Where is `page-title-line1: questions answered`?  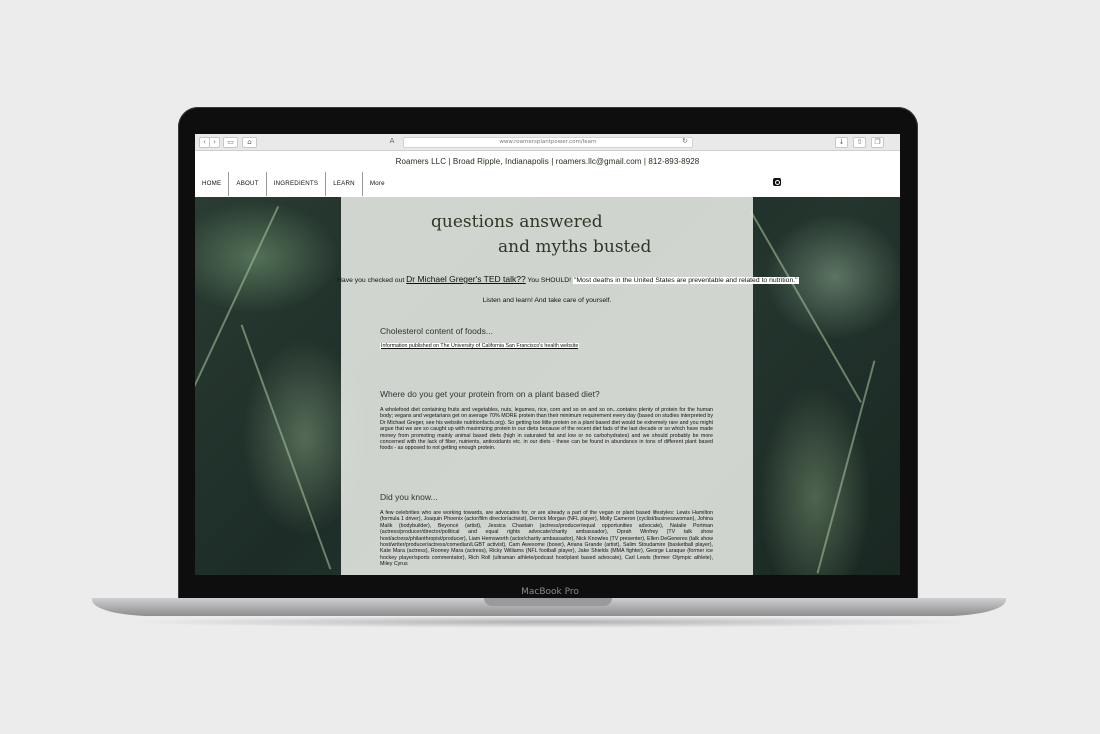 page-title-line1: questions answered is located at coordinates (517, 222).